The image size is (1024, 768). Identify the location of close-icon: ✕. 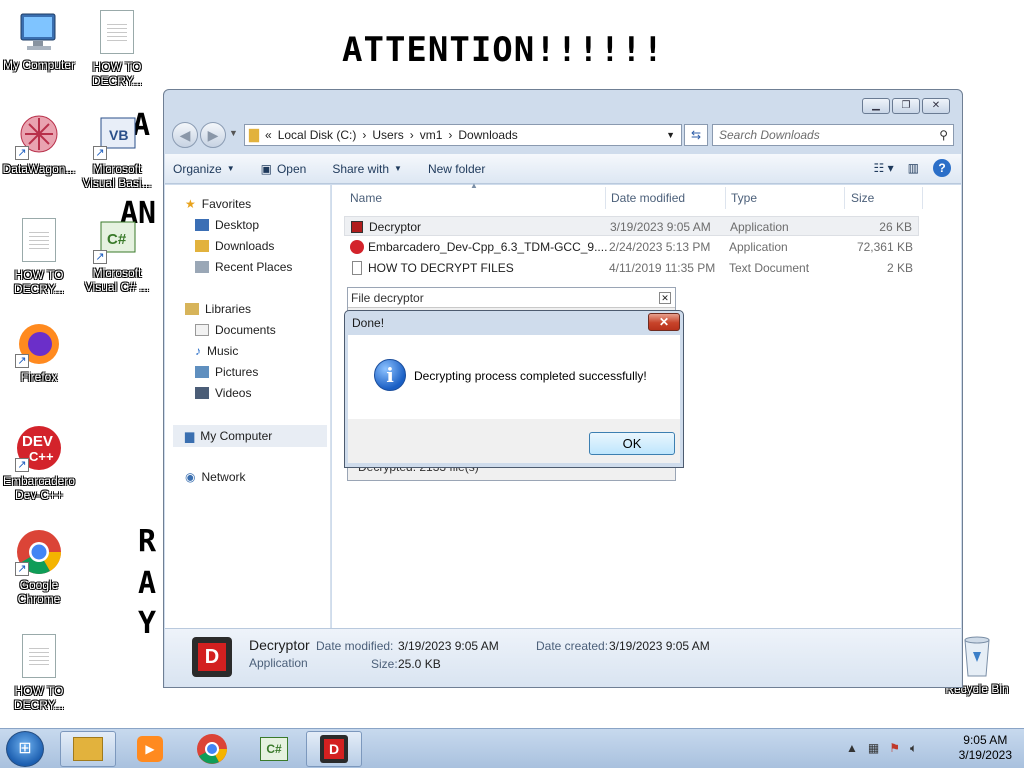
(664, 322).